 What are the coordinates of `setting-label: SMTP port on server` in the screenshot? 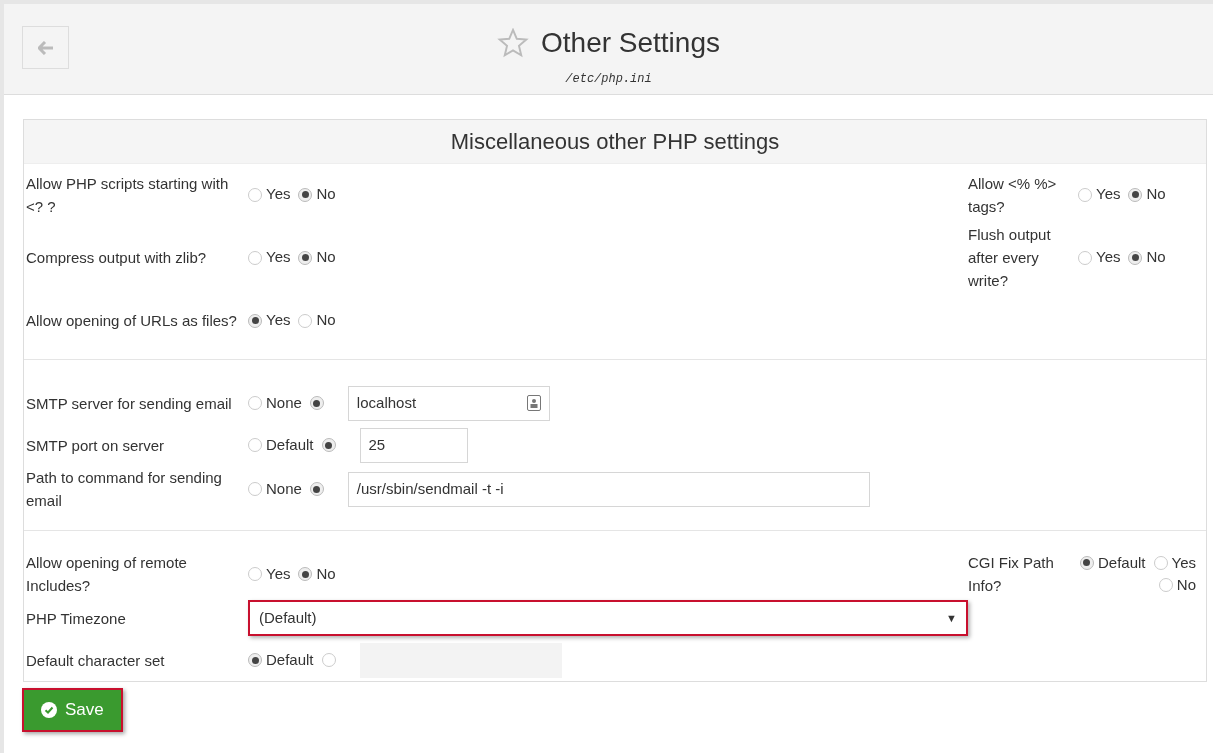 It's located at (96, 445).